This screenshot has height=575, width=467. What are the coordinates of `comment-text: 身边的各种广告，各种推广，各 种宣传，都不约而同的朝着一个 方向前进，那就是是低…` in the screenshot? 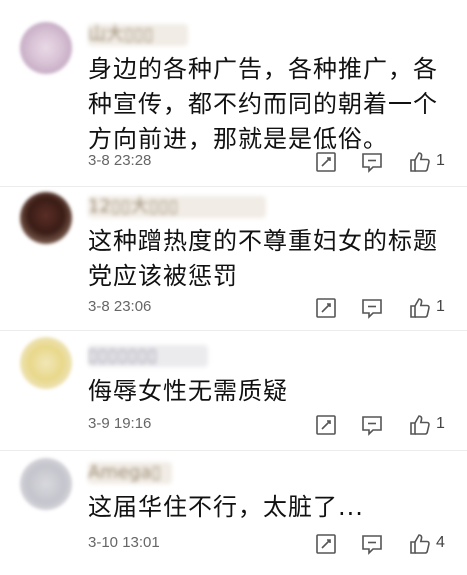 It's located at (273, 104).